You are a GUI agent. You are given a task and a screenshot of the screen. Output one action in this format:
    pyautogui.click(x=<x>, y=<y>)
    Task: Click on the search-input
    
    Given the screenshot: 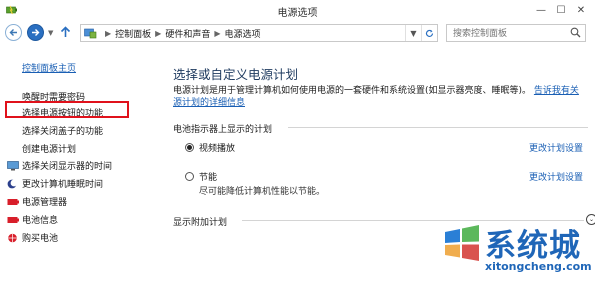 What is the action you would take?
    pyautogui.click(x=508, y=34)
    